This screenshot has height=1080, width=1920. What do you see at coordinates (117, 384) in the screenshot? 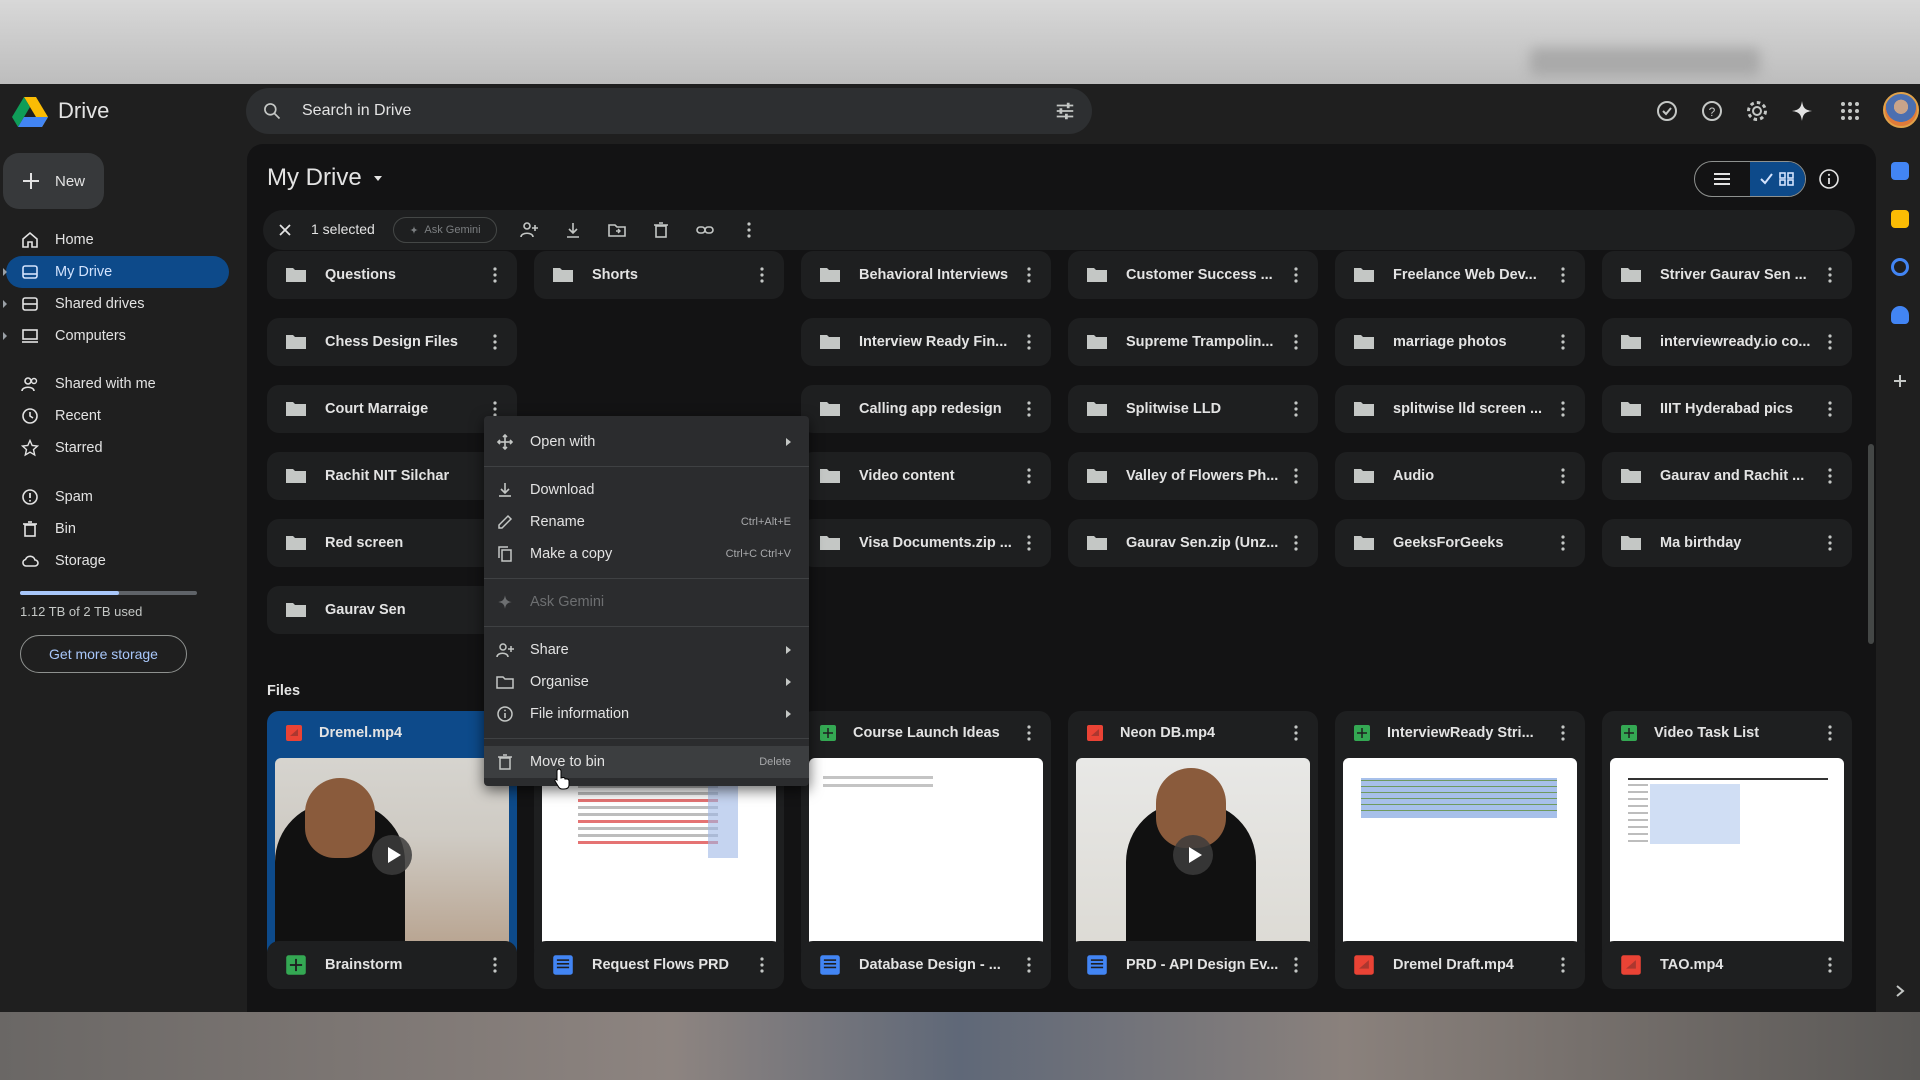
I see `sidebar-item-shared-with-me: Shared with me` at bounding box center [117, 384].